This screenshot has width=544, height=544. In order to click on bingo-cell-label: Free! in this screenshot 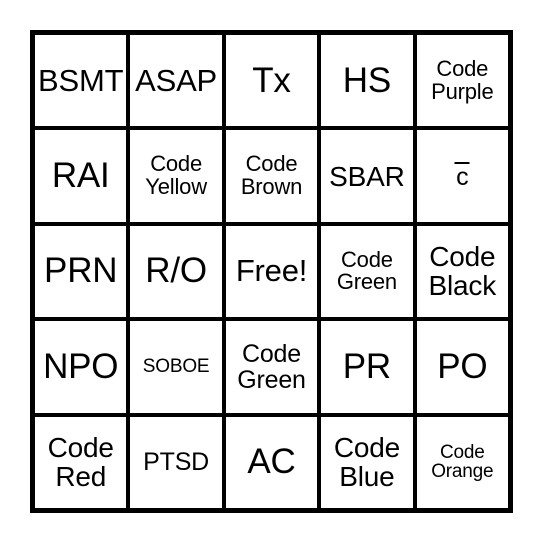, I will do `click(271, 271)`.